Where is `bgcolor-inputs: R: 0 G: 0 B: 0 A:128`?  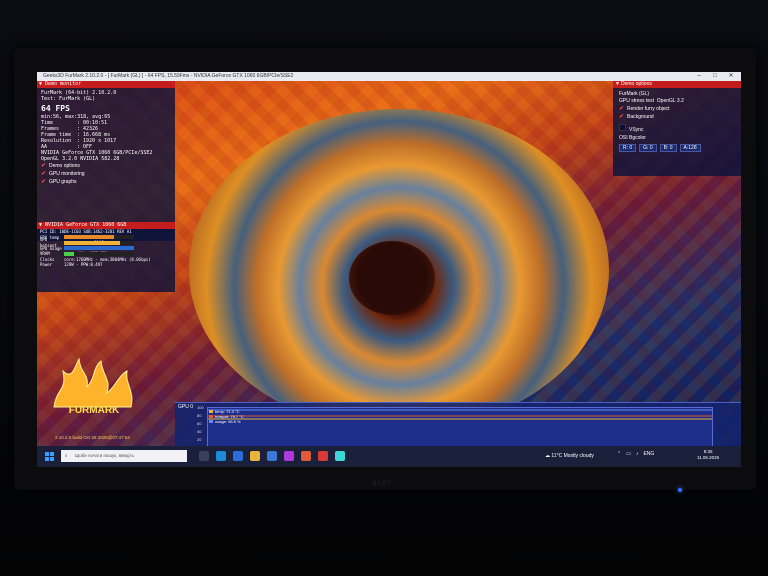 bgcolor-inputs: R: 0 G: 0 B: 0 A:128 is located at coordinates (677, 148).